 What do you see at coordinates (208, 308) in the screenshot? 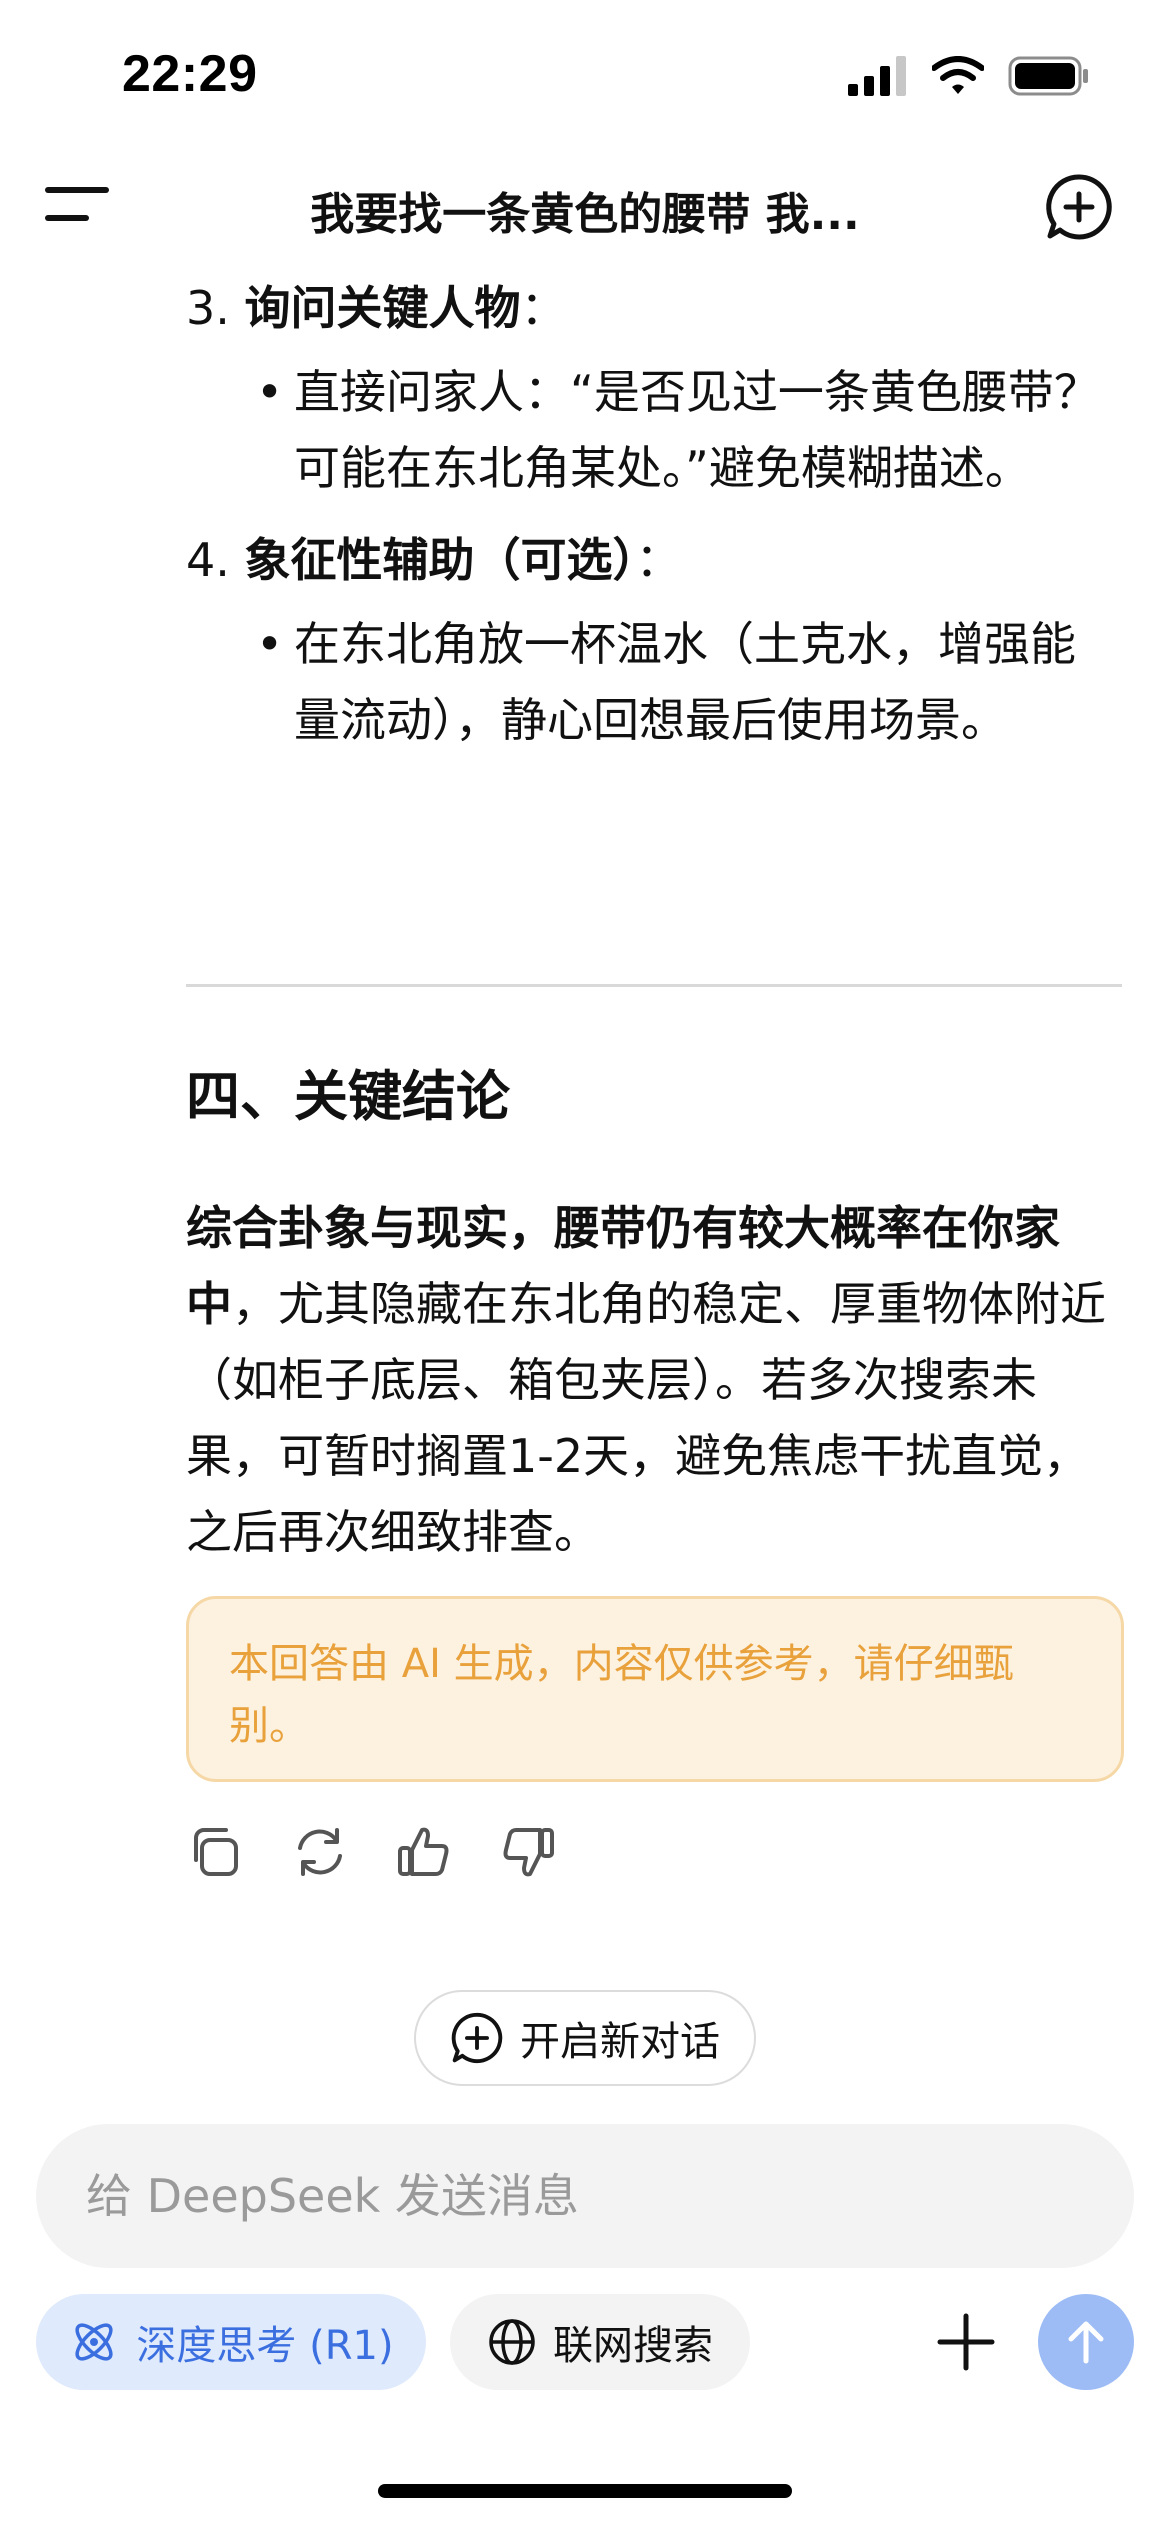
I see `list-number: 3.` at bounding box center [208, 308].